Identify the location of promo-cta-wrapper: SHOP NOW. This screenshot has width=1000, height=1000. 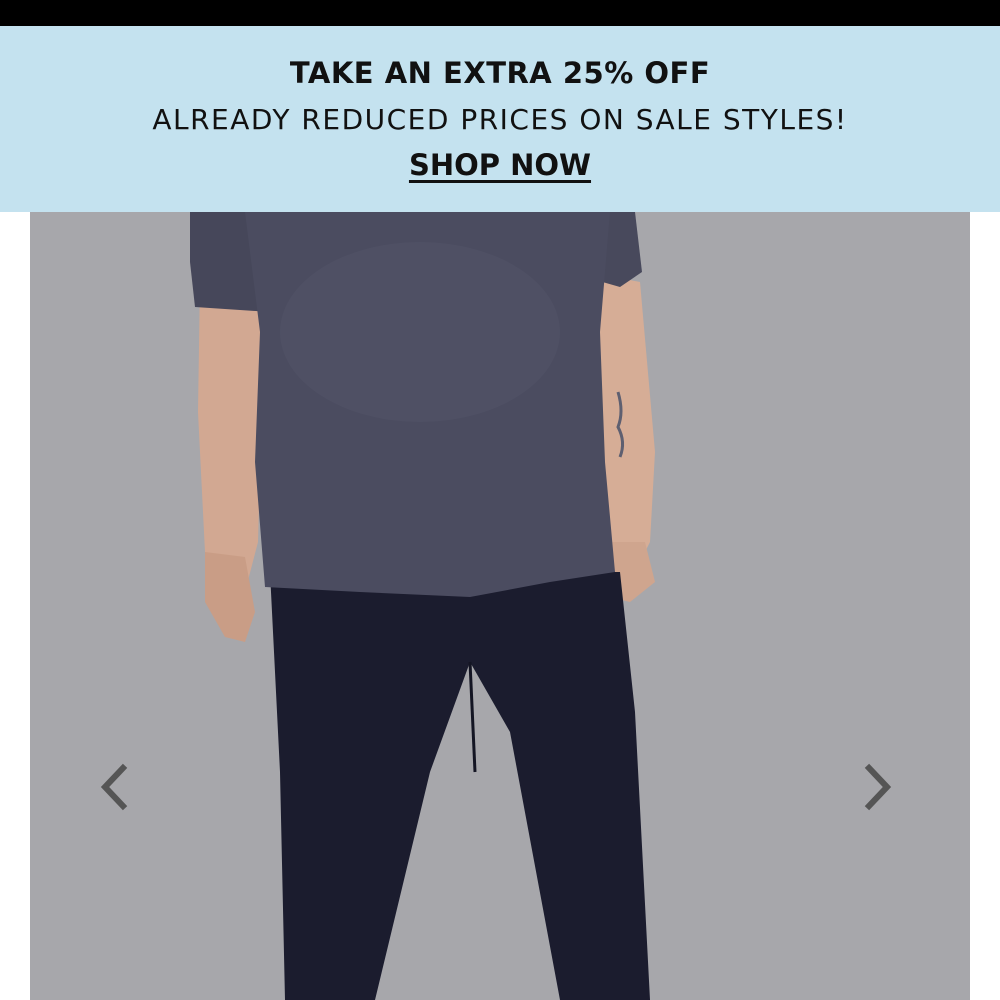
(500, 165).